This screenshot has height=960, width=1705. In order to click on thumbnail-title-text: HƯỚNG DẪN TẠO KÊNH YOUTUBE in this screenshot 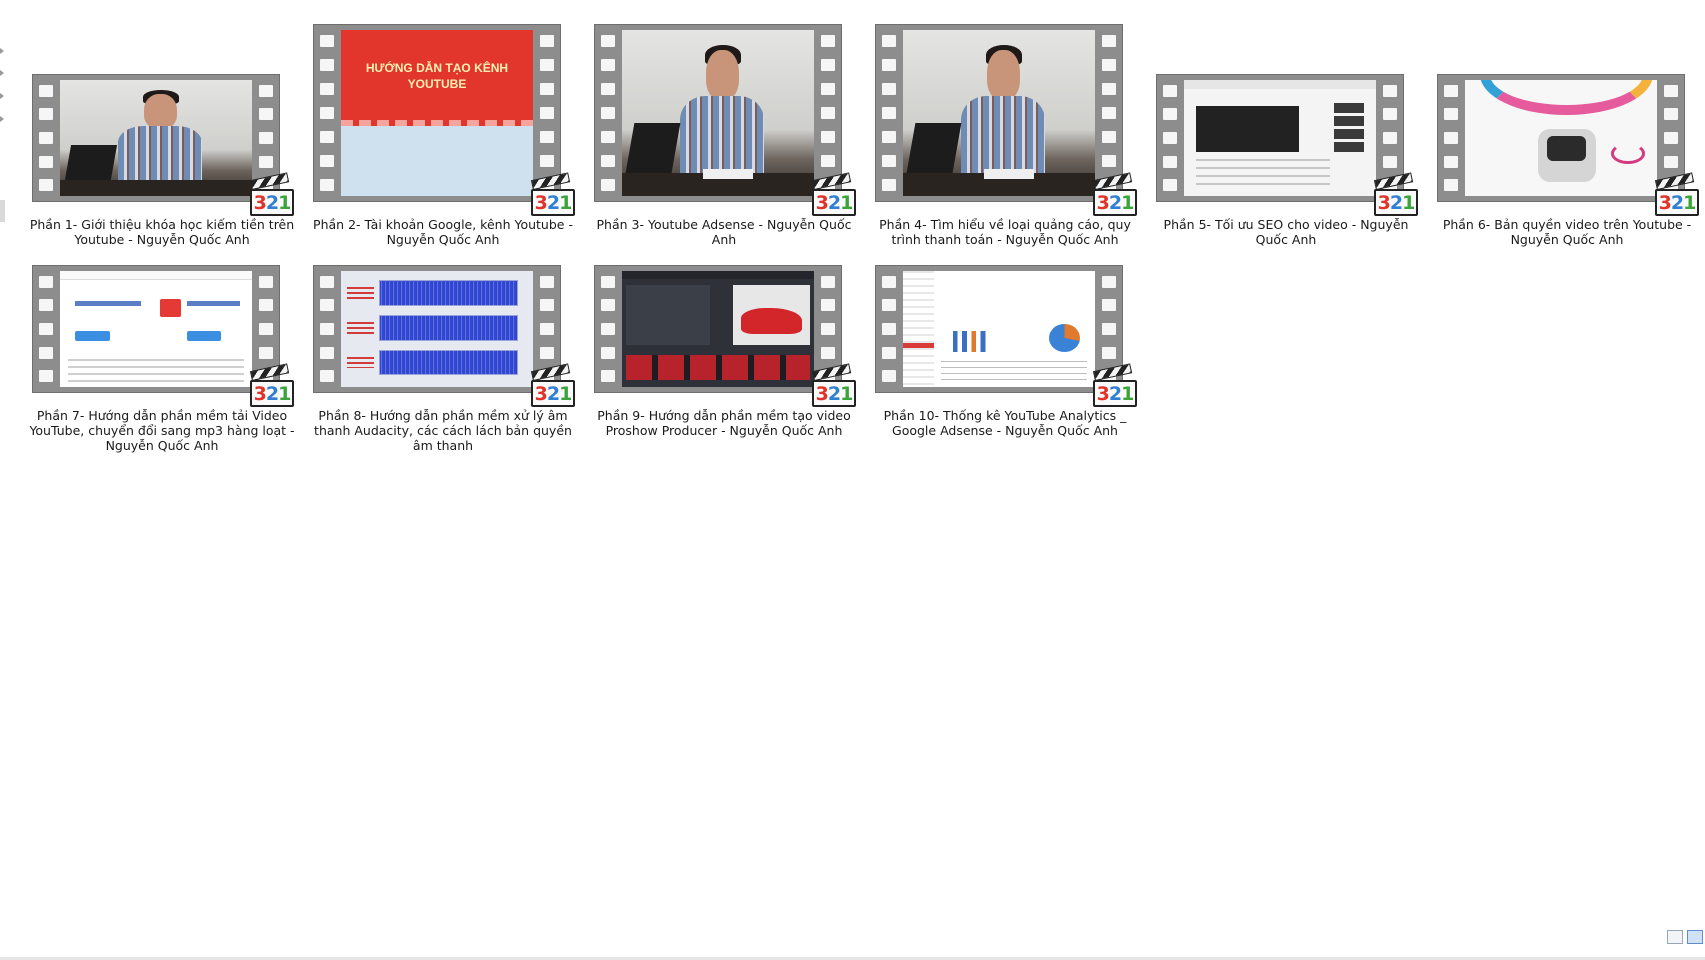, I will do `click(437, 75)`.